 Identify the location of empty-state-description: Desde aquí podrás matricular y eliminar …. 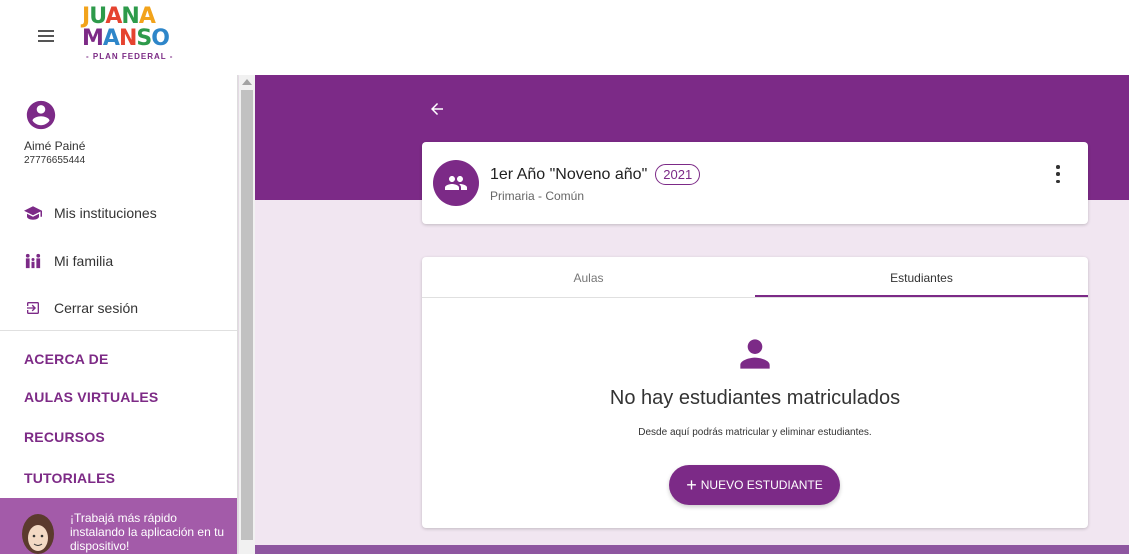
(755, 432).